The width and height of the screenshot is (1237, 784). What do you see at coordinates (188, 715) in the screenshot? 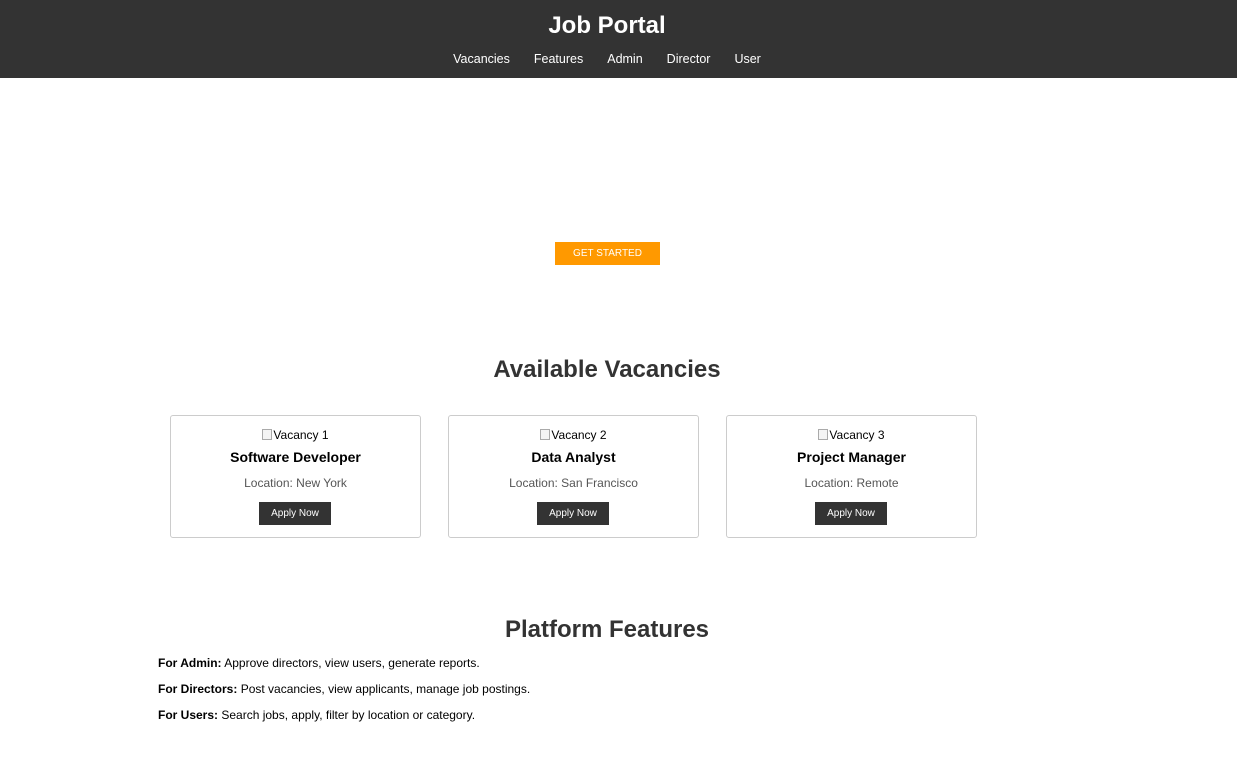
I see `feature-label: For Users:` at bounding box center [188, 715].